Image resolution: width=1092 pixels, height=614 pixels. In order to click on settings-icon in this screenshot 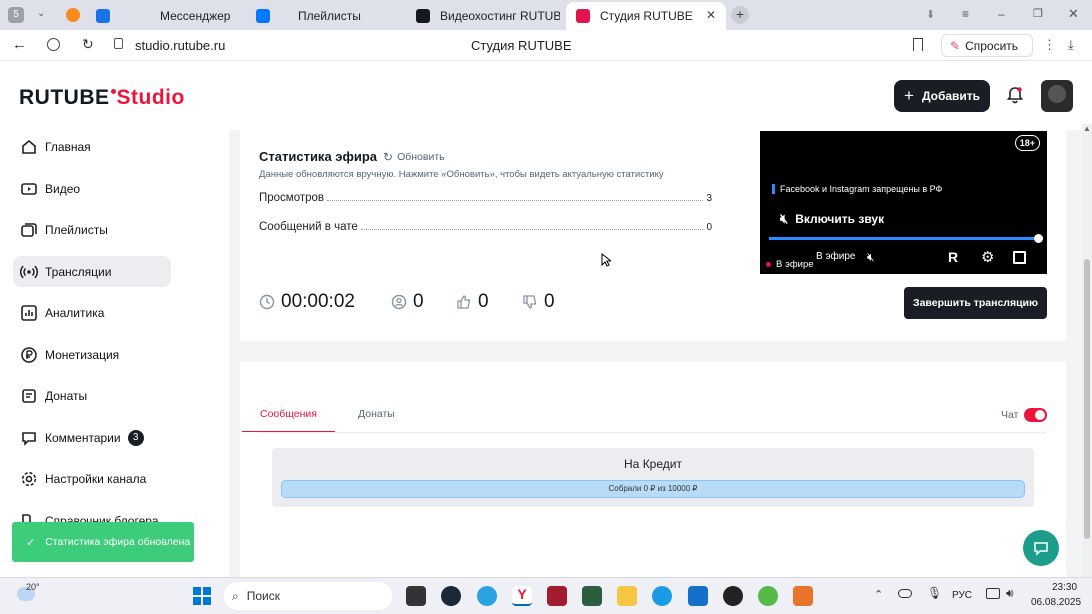, I will do `click(29, 478)`.